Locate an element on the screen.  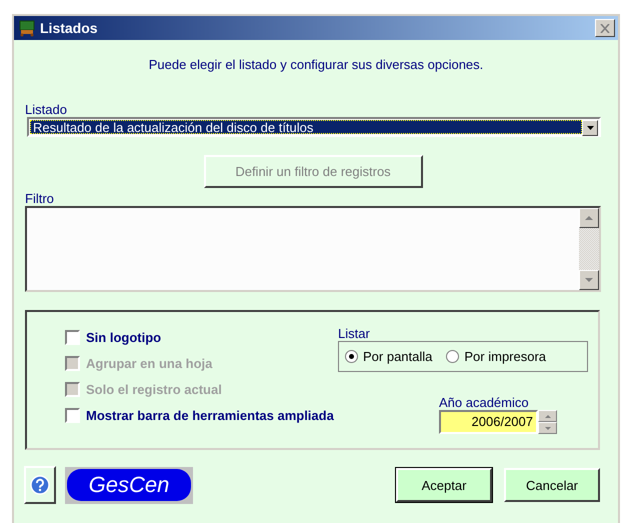
dialog-button: Aceptar is located at coordinates (444, 485).